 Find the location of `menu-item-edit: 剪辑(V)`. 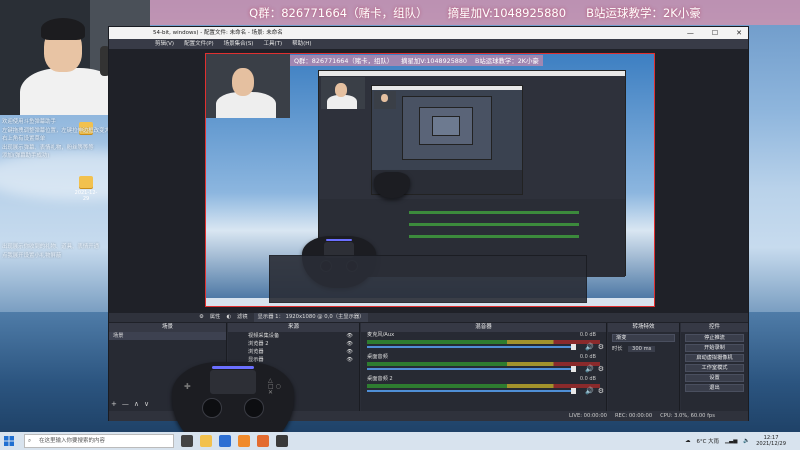

menu-item-edit: 剪辑(V) is located at coordinates (164, 44).